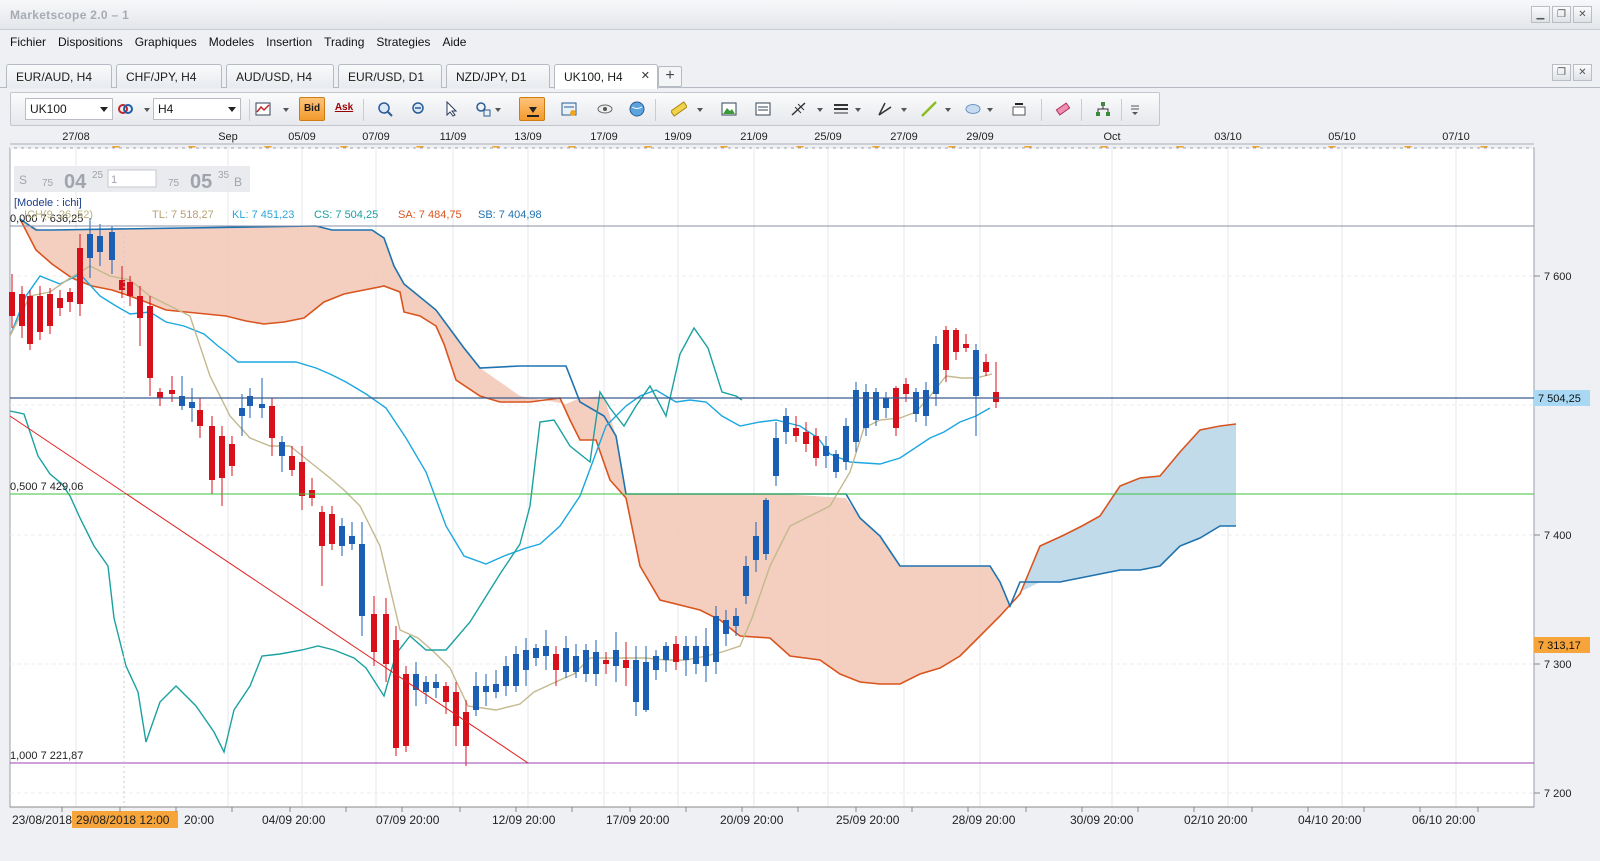 The width and height of the screenshot is (1600, 861). What do you see at coordinates (390, 76) in the screenshot?
I see `tab-eur-usd-d1: EUR/USD, D1` at bounding box center [390, 76].